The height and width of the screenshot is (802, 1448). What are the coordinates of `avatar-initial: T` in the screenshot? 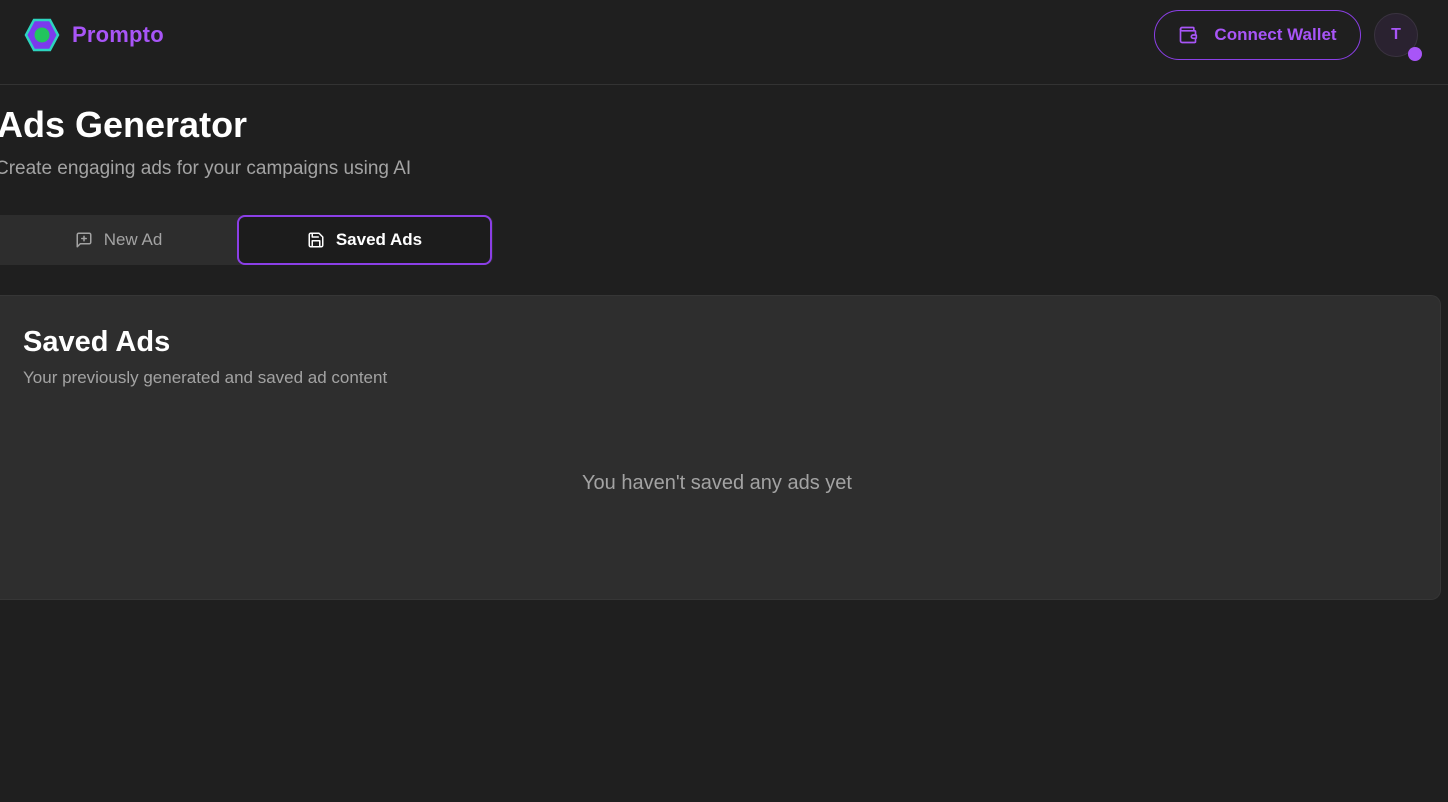 It's located at (1396, 34).